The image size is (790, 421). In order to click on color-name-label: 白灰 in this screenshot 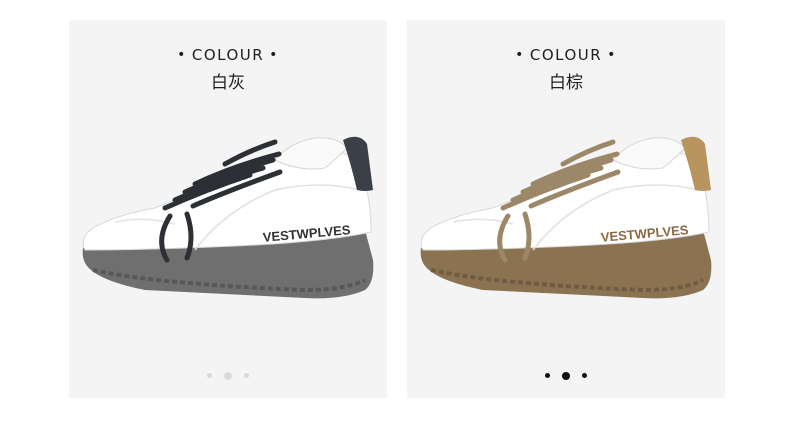, I will do `click(228, 83)`.